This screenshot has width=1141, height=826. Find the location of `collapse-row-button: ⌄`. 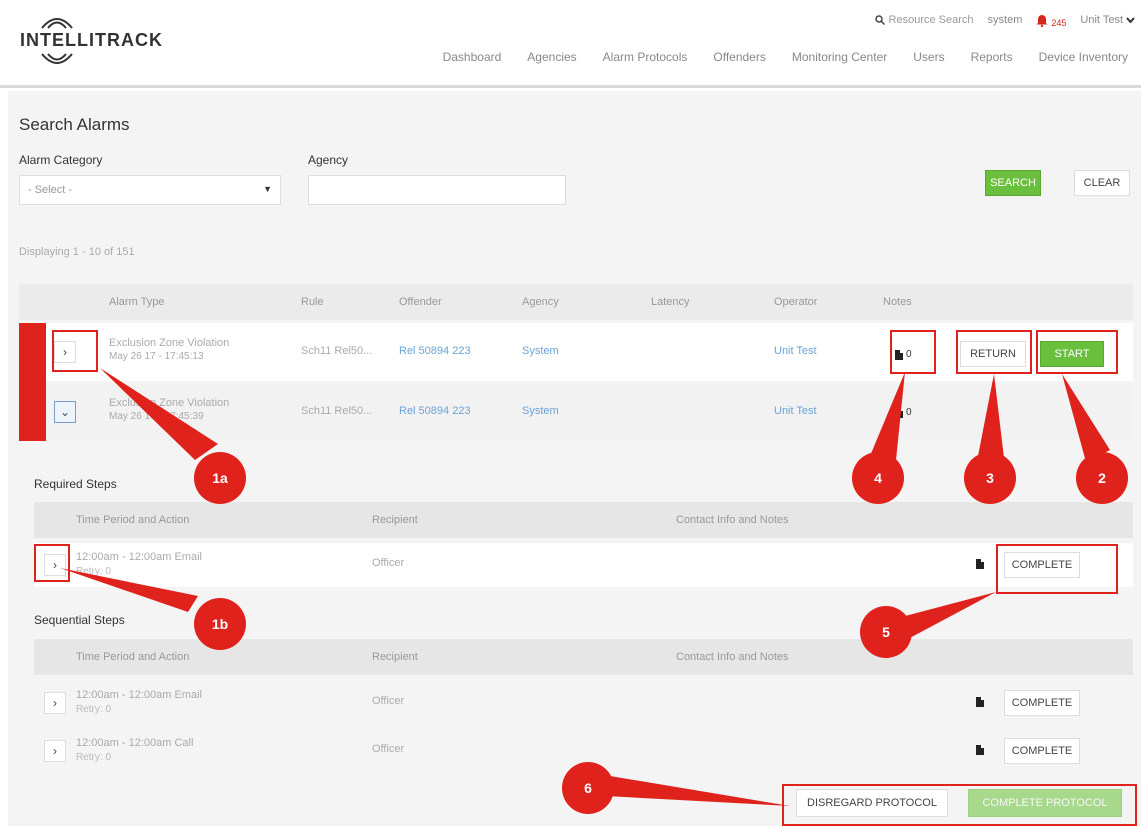

collapse-row-button: ⌄ is located at coordinates (65, 412).